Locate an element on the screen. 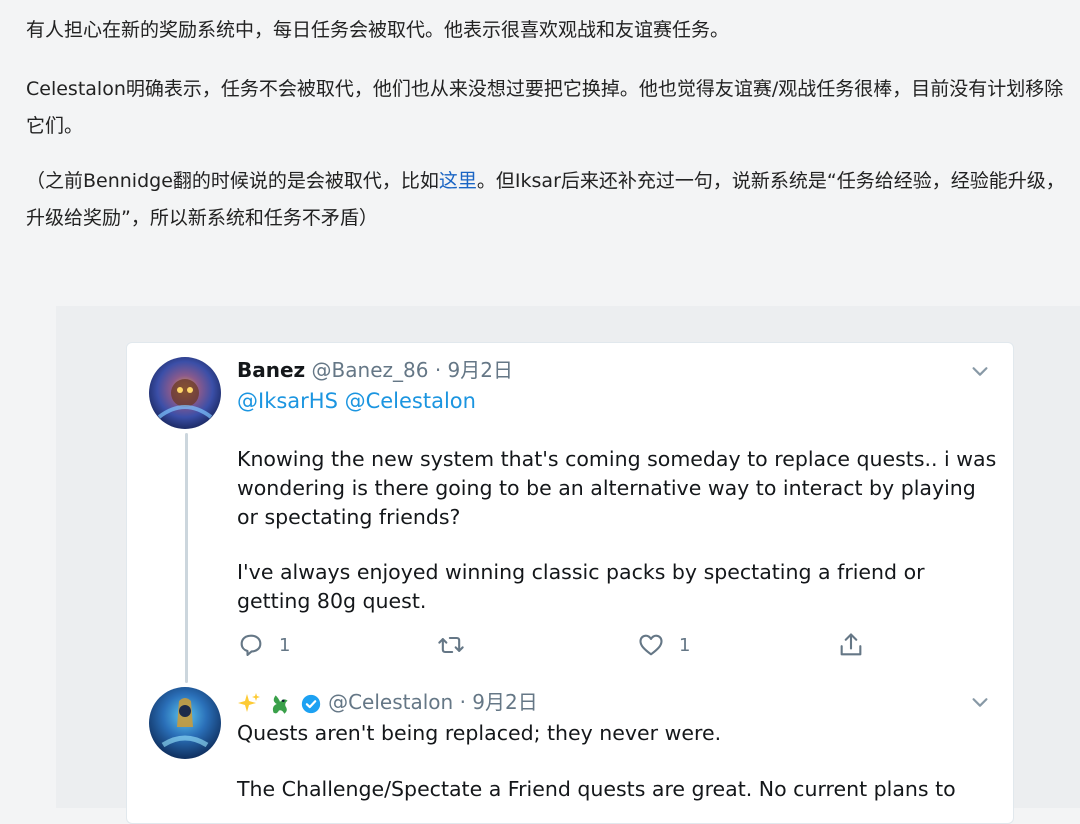  share-action is located at coordinates (851, 645).